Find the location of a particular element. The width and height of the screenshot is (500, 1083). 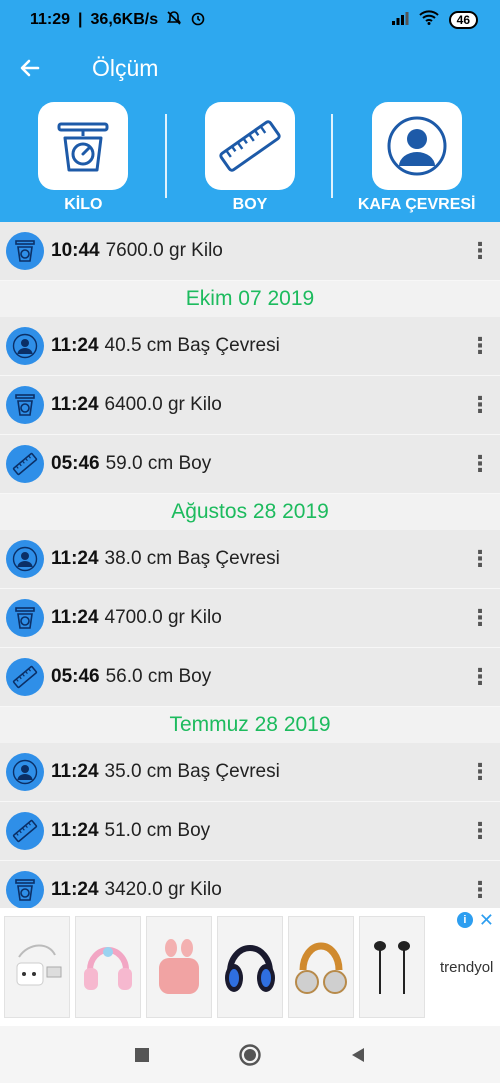

entry-value: 59.0 cm Boy is located at coordinates (158, 463).